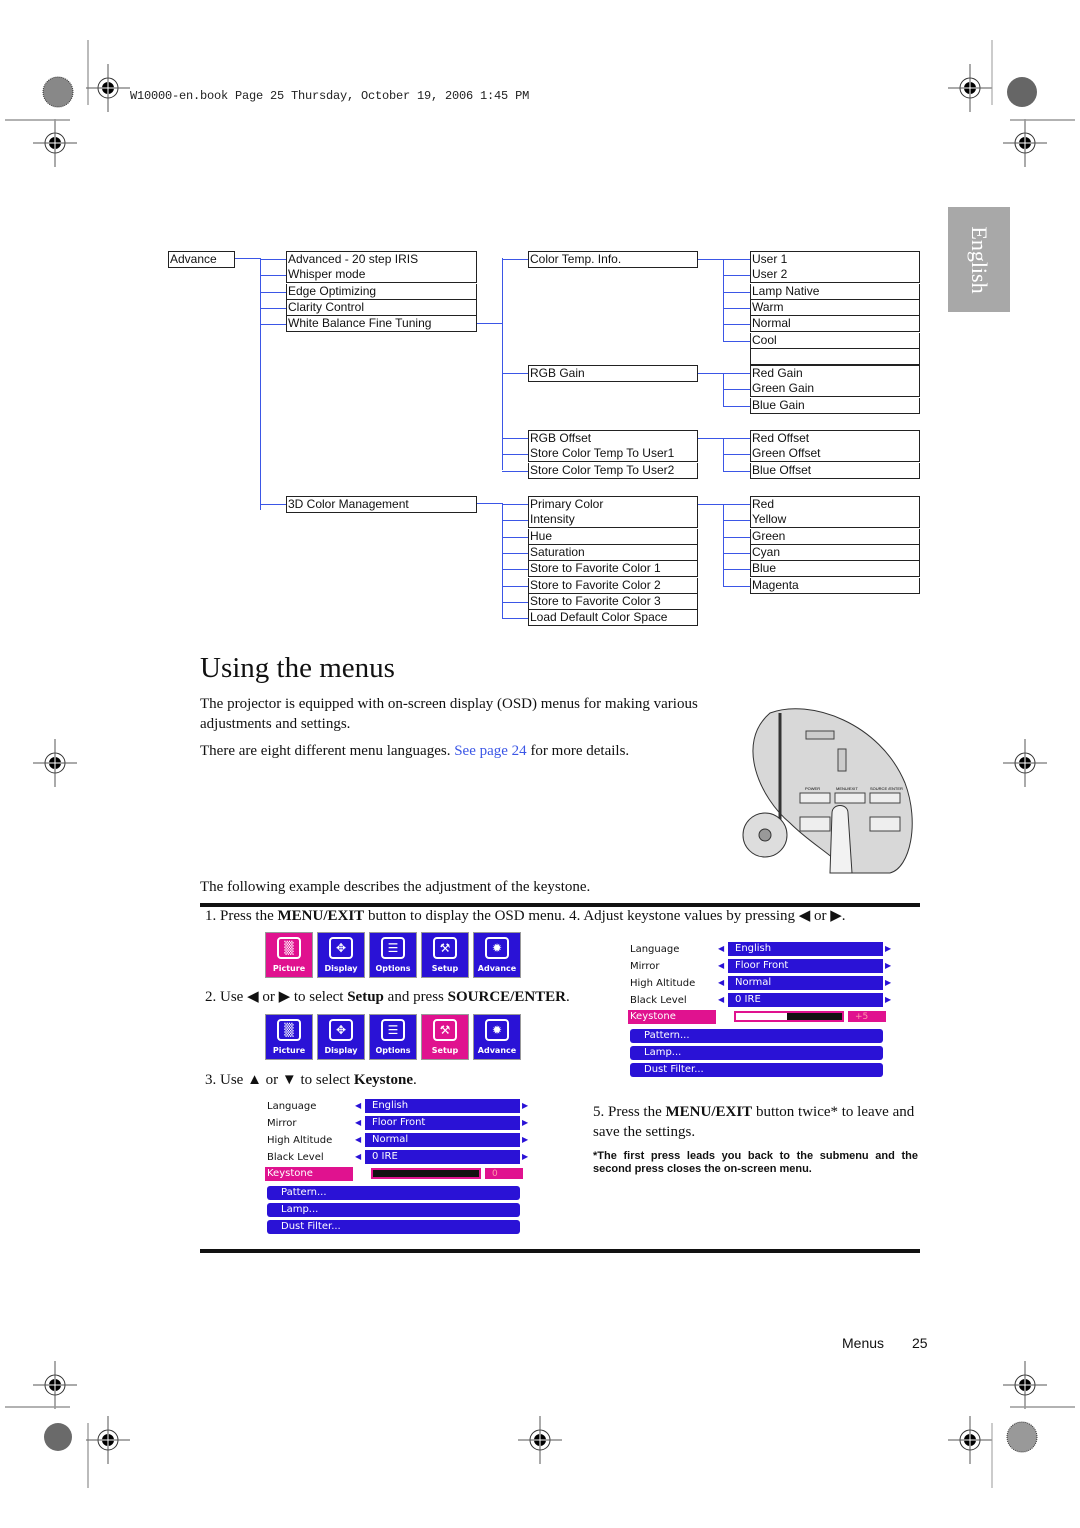 The image size is (1080, 1528). Describe the element at coordinates (490, 751) in the screenshot. I see `see-page-link: See page 24` at that location.